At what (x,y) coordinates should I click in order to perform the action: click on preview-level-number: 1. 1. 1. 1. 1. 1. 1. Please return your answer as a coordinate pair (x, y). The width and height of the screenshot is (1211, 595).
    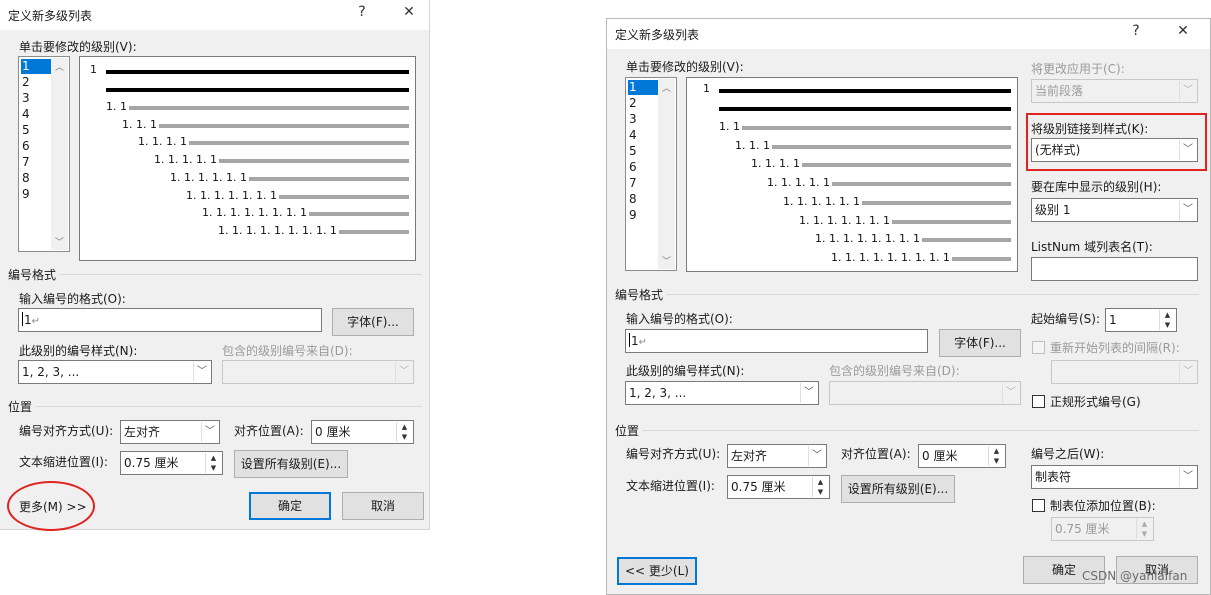
    Looking at the image, I should click on (844, 220).